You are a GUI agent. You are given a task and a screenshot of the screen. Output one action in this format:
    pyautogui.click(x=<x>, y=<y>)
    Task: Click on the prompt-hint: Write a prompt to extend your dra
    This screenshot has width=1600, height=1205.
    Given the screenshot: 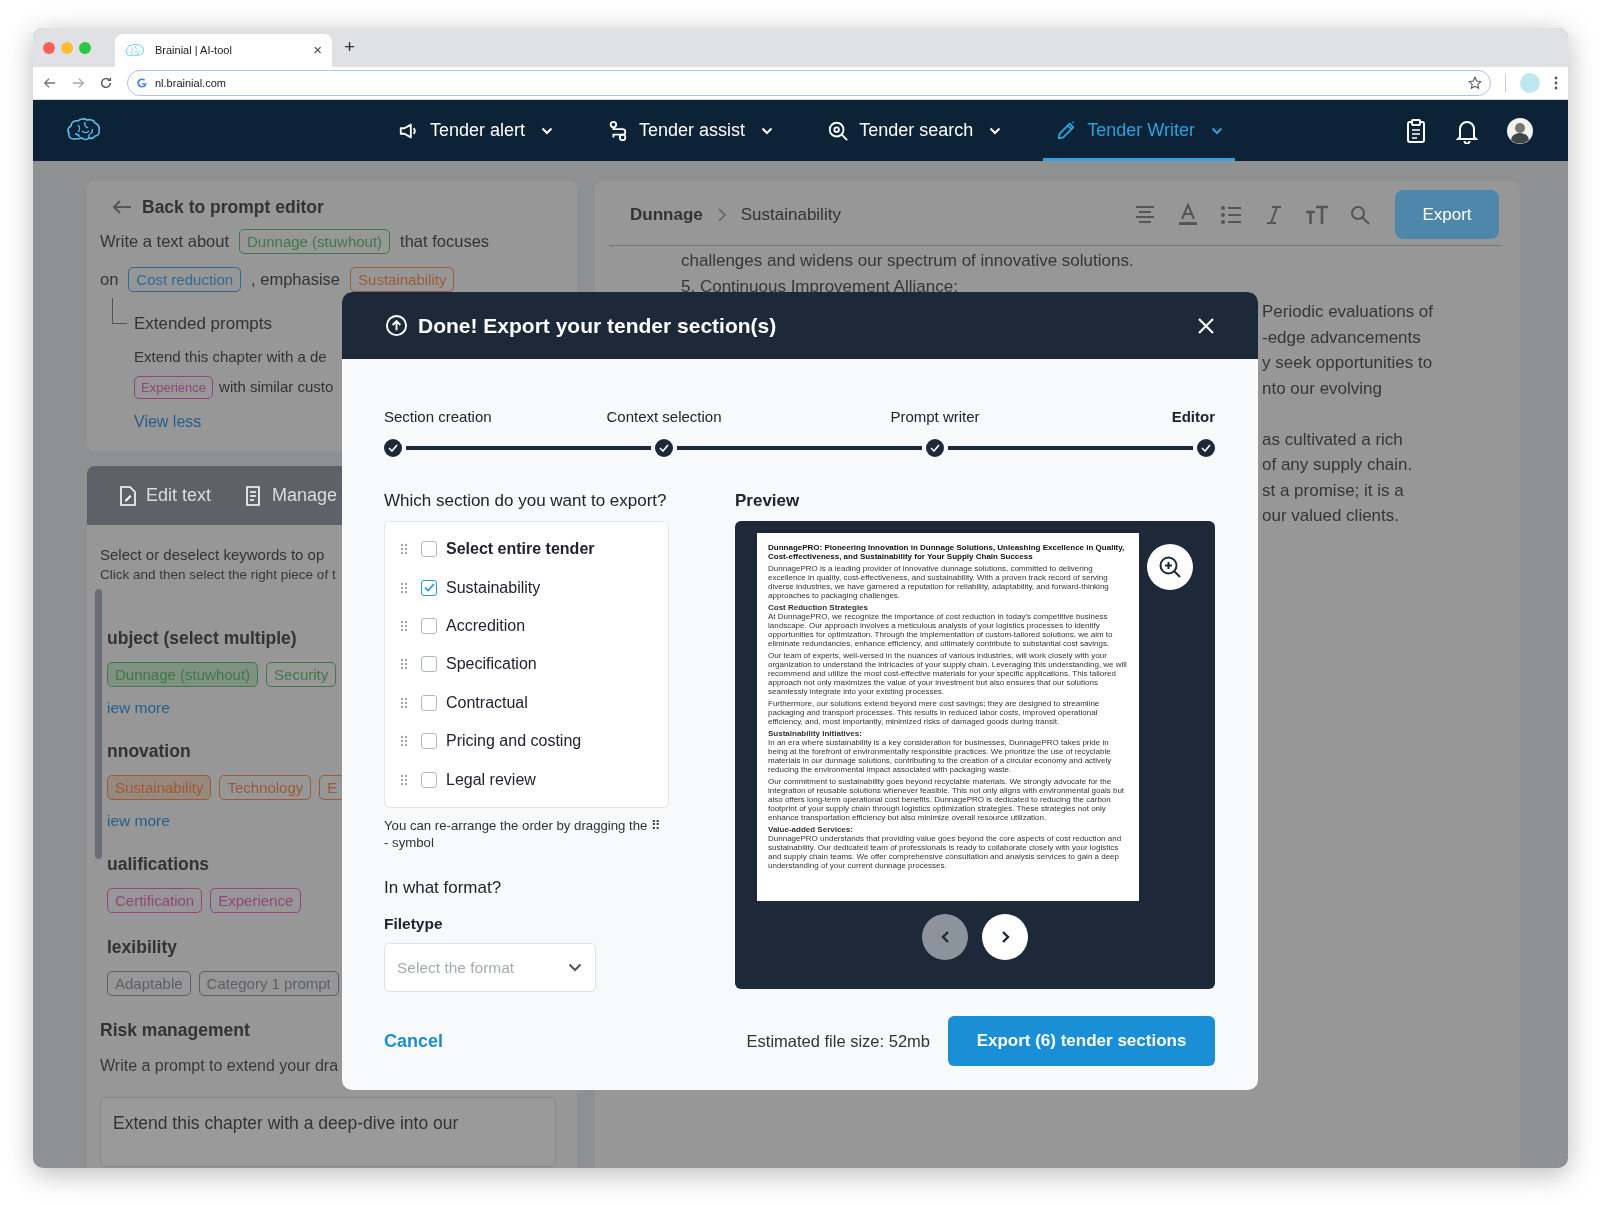 What is the action you would take?
    pyautogui.click(x=219, y=1066)
    